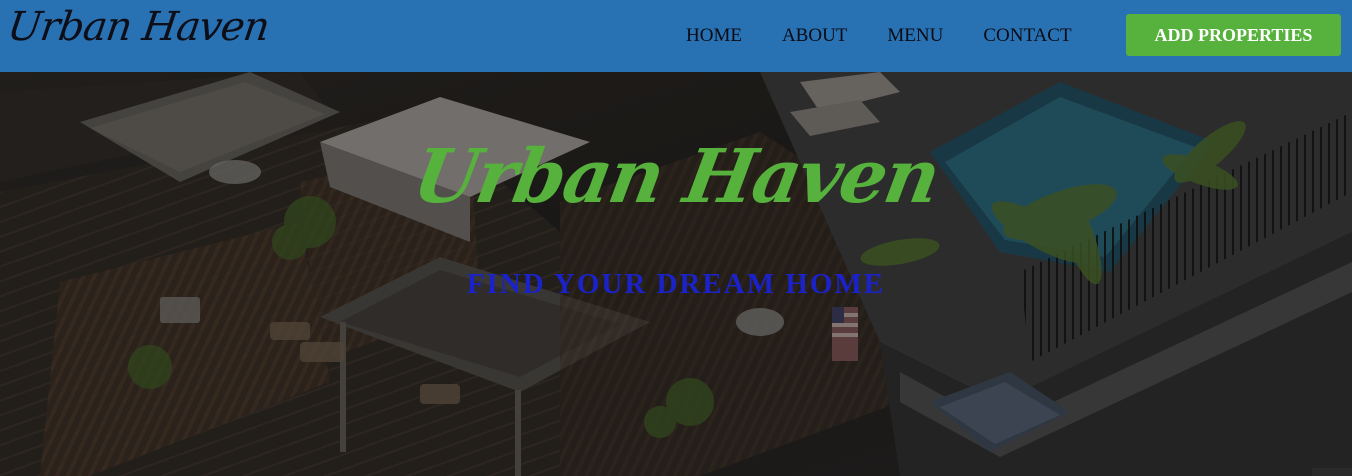  Describe the element at coordinates (714, 36) in the screenshot. I see `nav-link-home: HOME` at that location.